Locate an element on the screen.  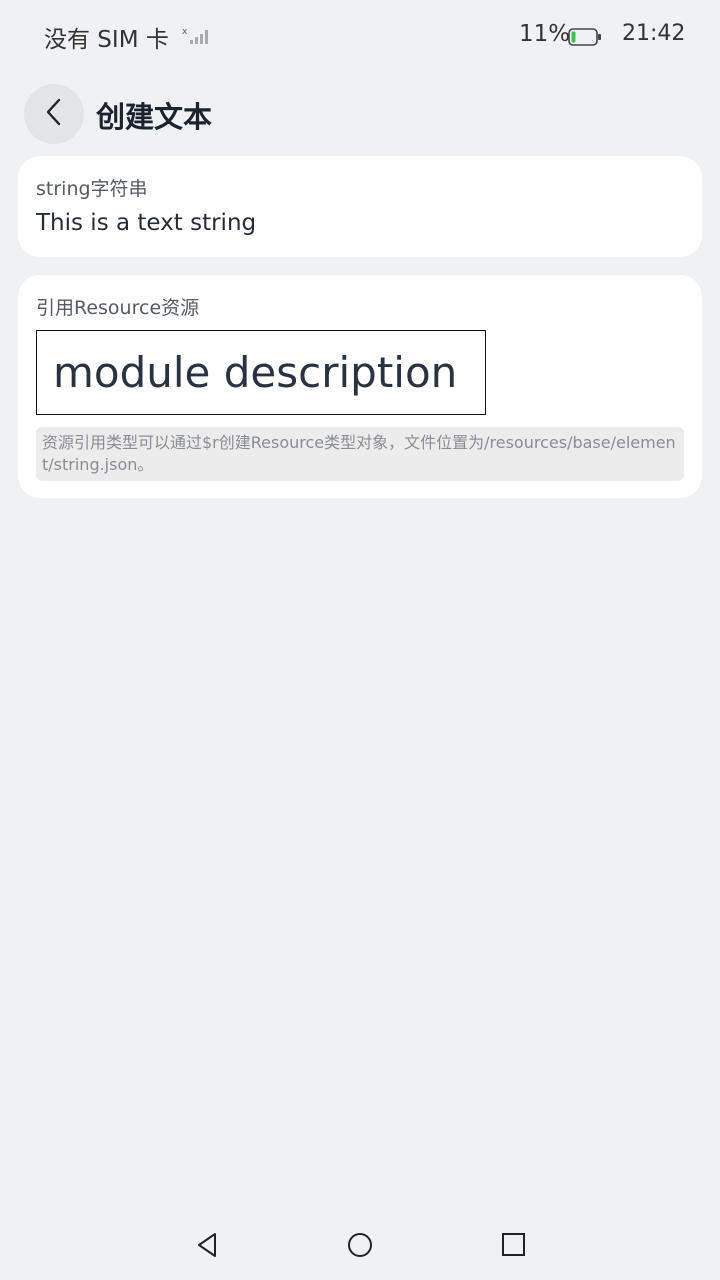
circle-home-icon is located at coordinates (360, 1245).